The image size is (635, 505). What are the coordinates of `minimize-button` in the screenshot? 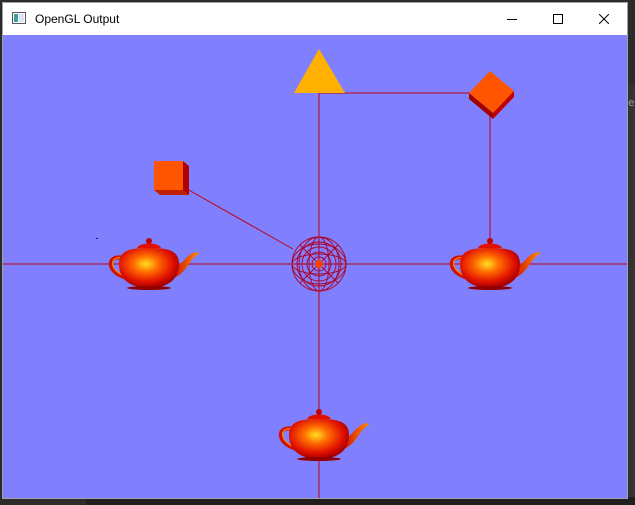 It's located at (512, 19).